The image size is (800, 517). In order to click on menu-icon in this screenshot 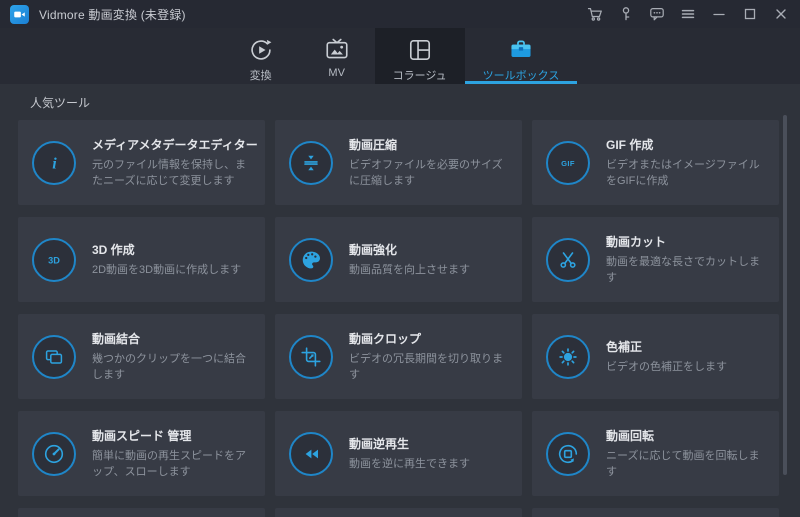, I will do `click(688, 14)`.